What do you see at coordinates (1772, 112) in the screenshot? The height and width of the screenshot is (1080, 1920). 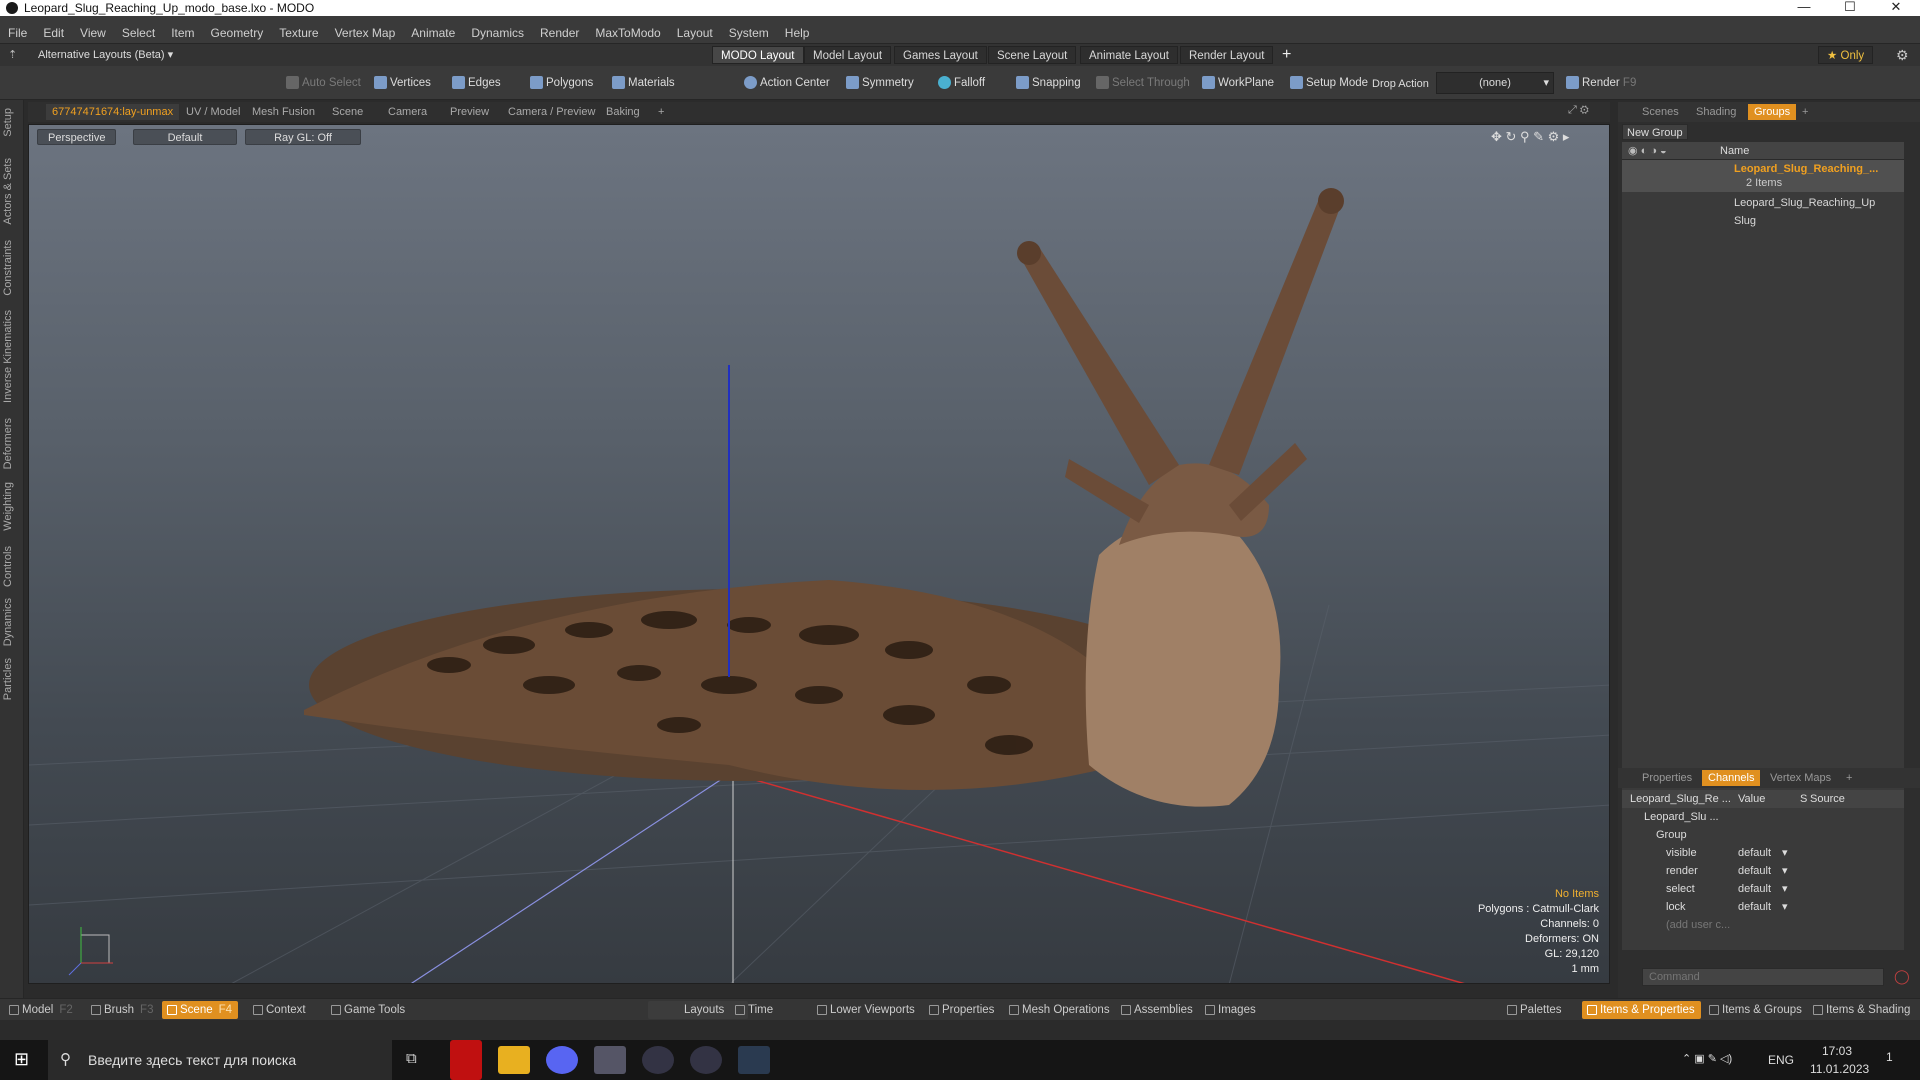 I see `tab-groups: Groups` at bounding box center [1772, 112].